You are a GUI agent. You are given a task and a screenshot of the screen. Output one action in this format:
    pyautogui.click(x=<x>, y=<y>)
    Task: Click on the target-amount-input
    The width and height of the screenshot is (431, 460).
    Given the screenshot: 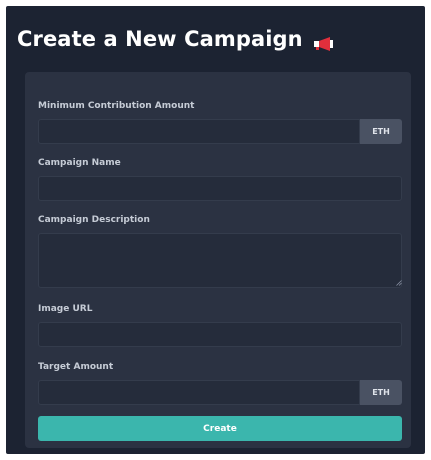 What is the action you would take?
    pyautogui.click(x=199, y=392)
    